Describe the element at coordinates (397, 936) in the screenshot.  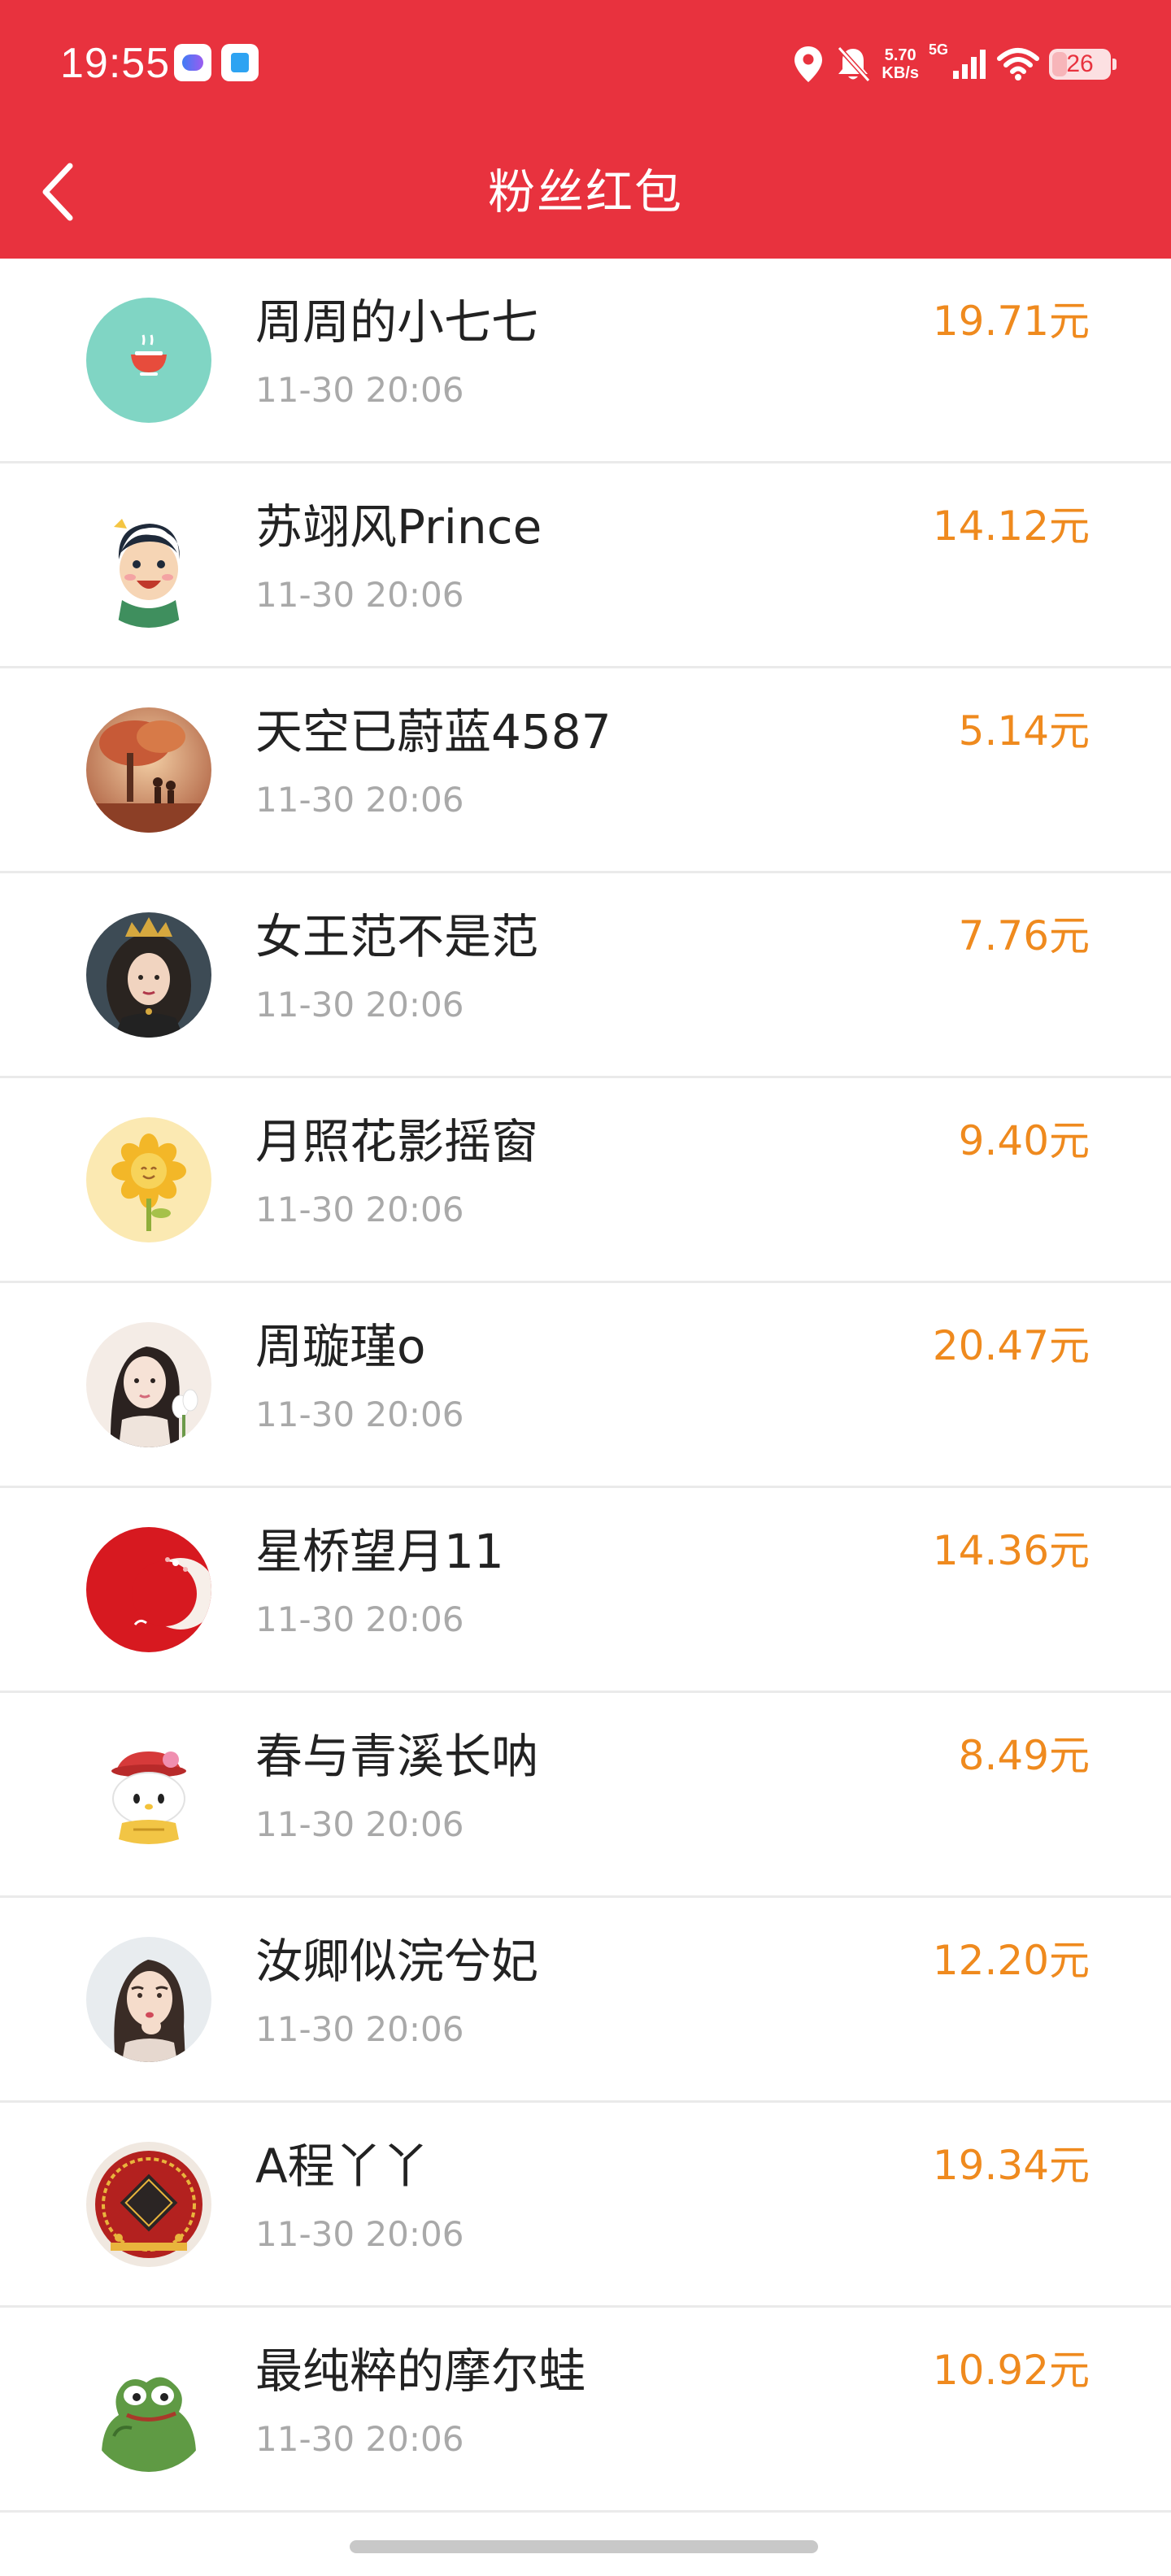
I see `user-name: 女王范不是范` at that location.